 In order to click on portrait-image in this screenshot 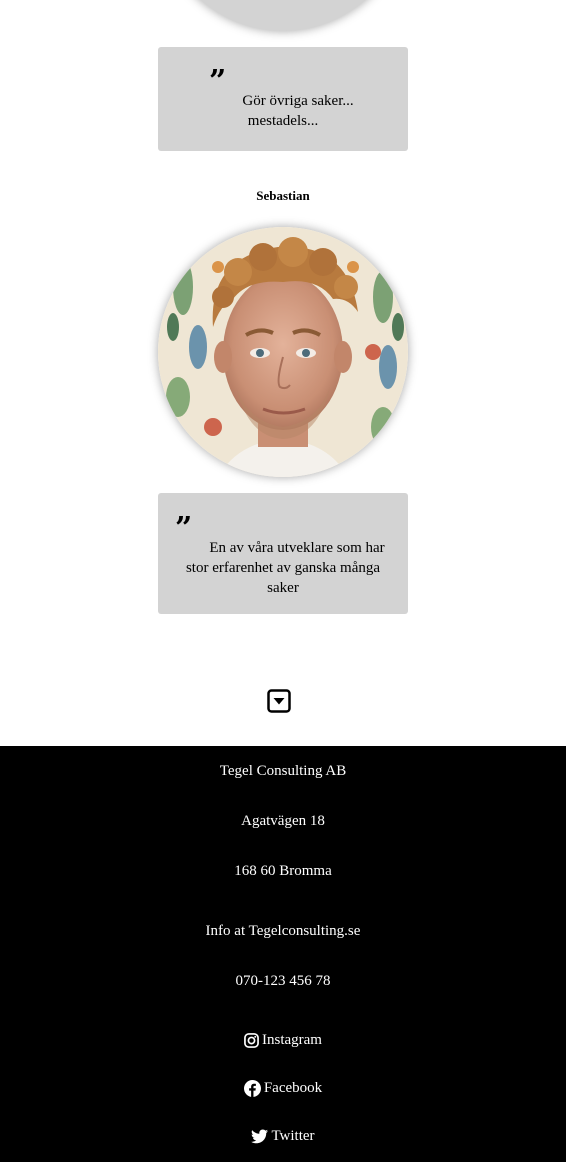, I will do `click(283, 352)`.